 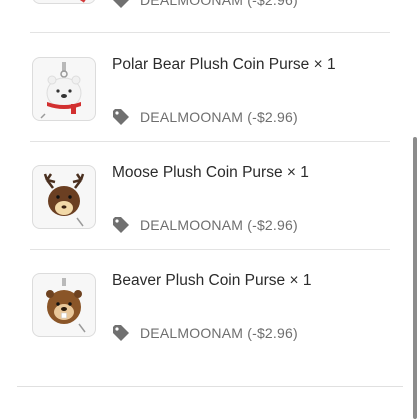 I want to click on section-divider, so click(x=210, y=386).